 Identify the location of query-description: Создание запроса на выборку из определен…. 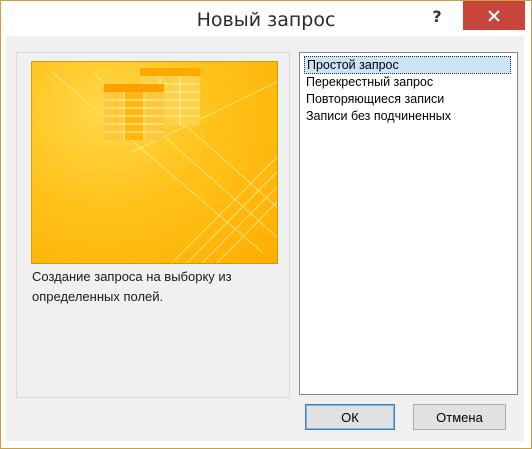
(132, 286).